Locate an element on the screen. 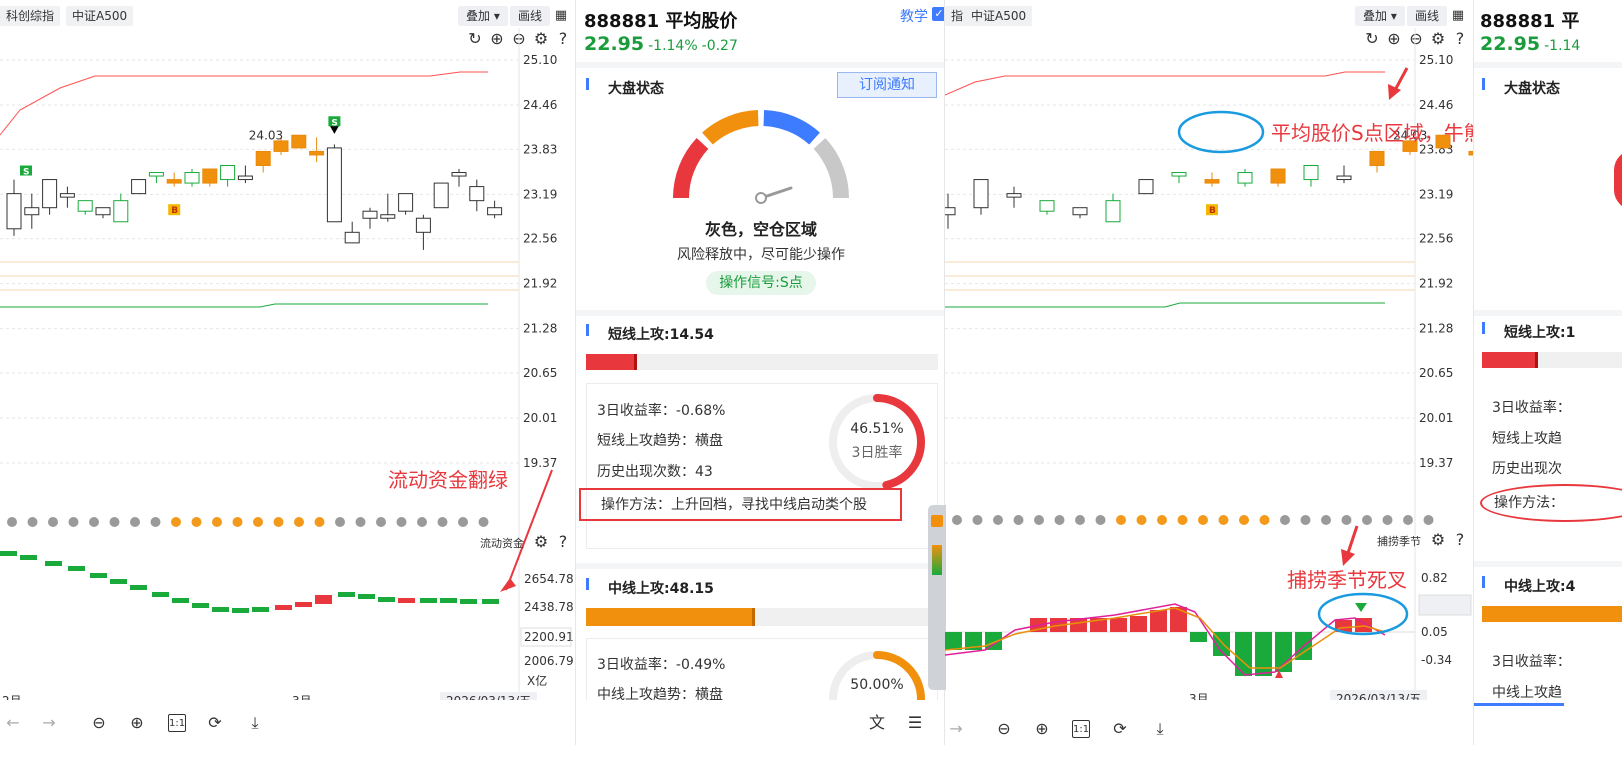 This screenshot has height=771, width=1622. mid-attack-fill is located at coordinates (1552, 614).